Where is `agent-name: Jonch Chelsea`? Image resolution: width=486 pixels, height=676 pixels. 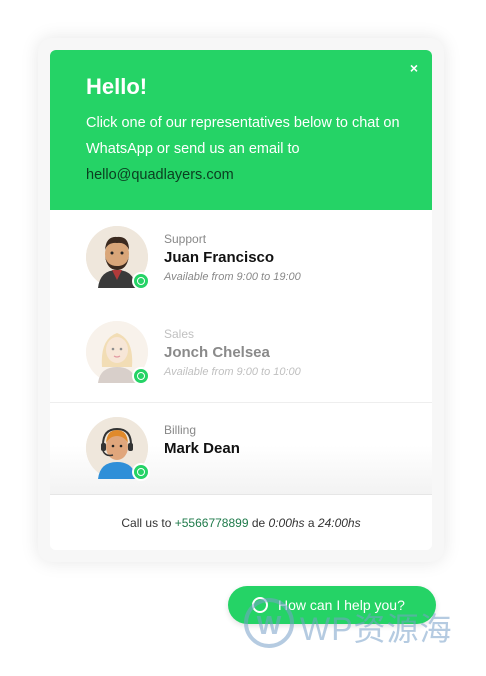
agent-name: Jonch Chelsea is located at coordinates (217, 352).